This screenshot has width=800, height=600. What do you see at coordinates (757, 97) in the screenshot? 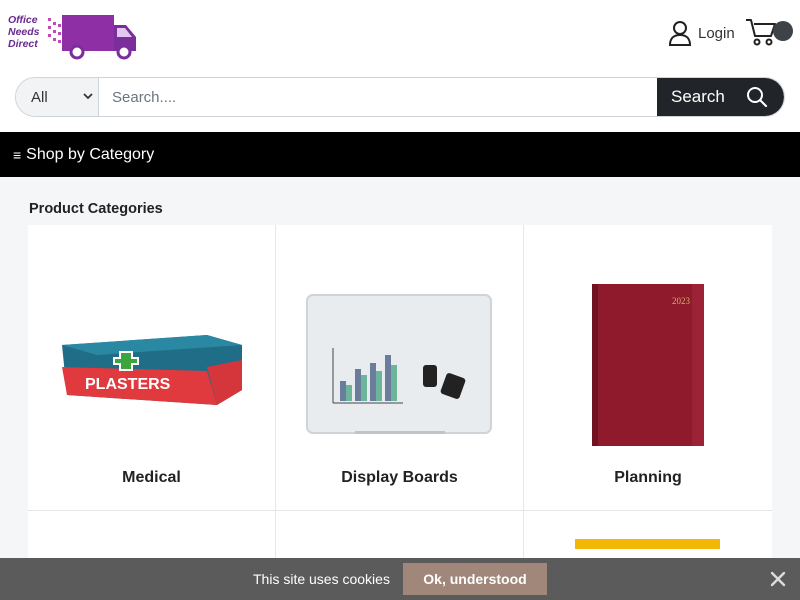
I see `search-icon` at bounding box center [757, 97].